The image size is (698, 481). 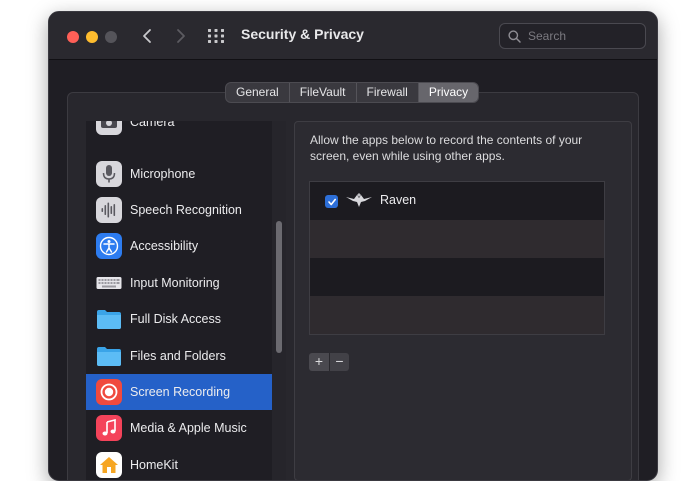 I want to click on tab-firewall: Firewall, so click(x=388, y=92).